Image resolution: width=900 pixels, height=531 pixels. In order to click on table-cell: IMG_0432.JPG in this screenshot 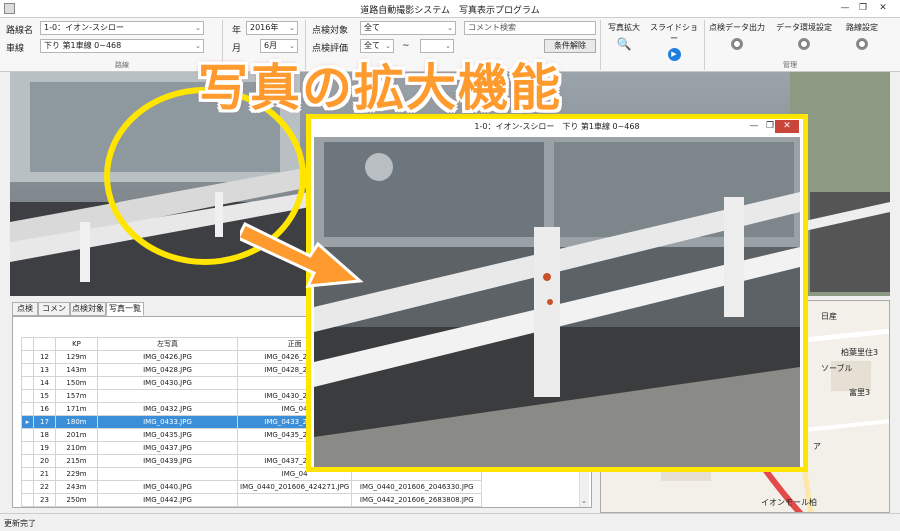, I will do `click(167, 409)`.